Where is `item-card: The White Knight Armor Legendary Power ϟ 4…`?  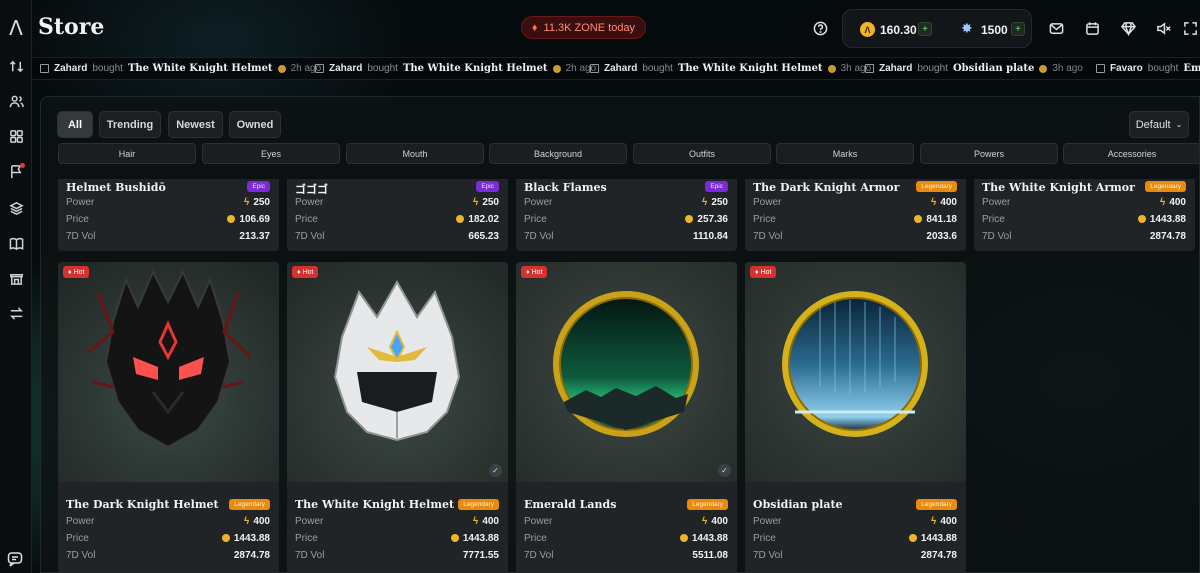
item-card: The White Knight Armor Legendary Power ϟ 4… is located at coordinates (1084, 215).